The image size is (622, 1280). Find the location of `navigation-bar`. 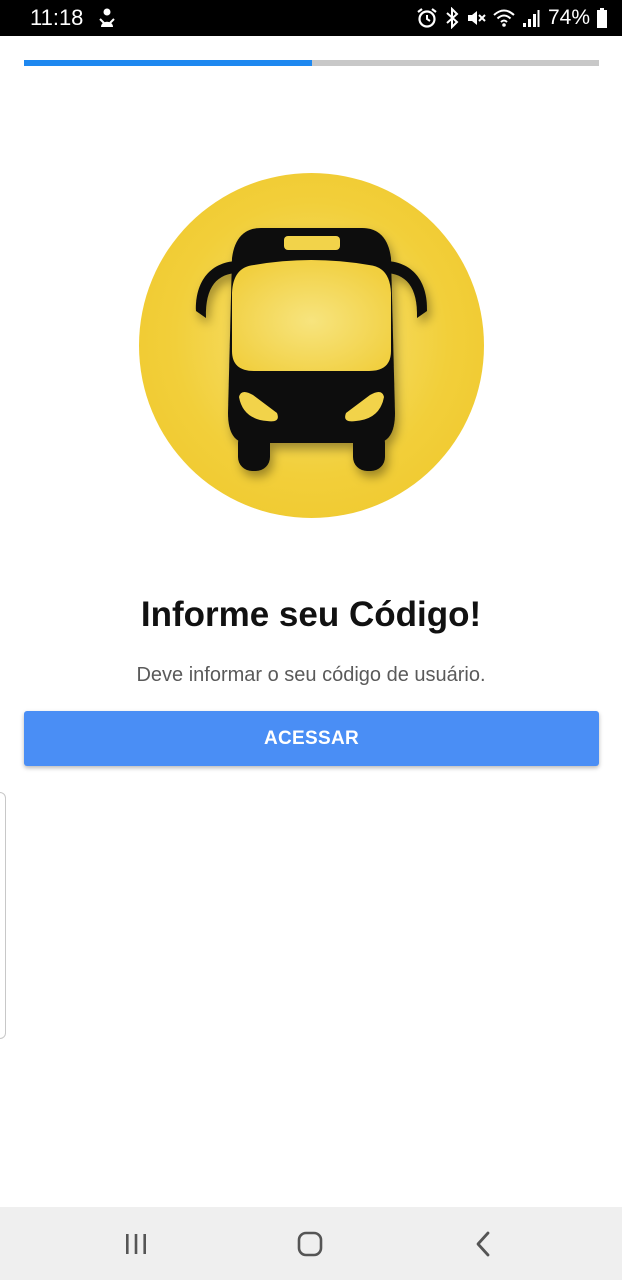

navigation-bar is located at coordinates (311, 1243).